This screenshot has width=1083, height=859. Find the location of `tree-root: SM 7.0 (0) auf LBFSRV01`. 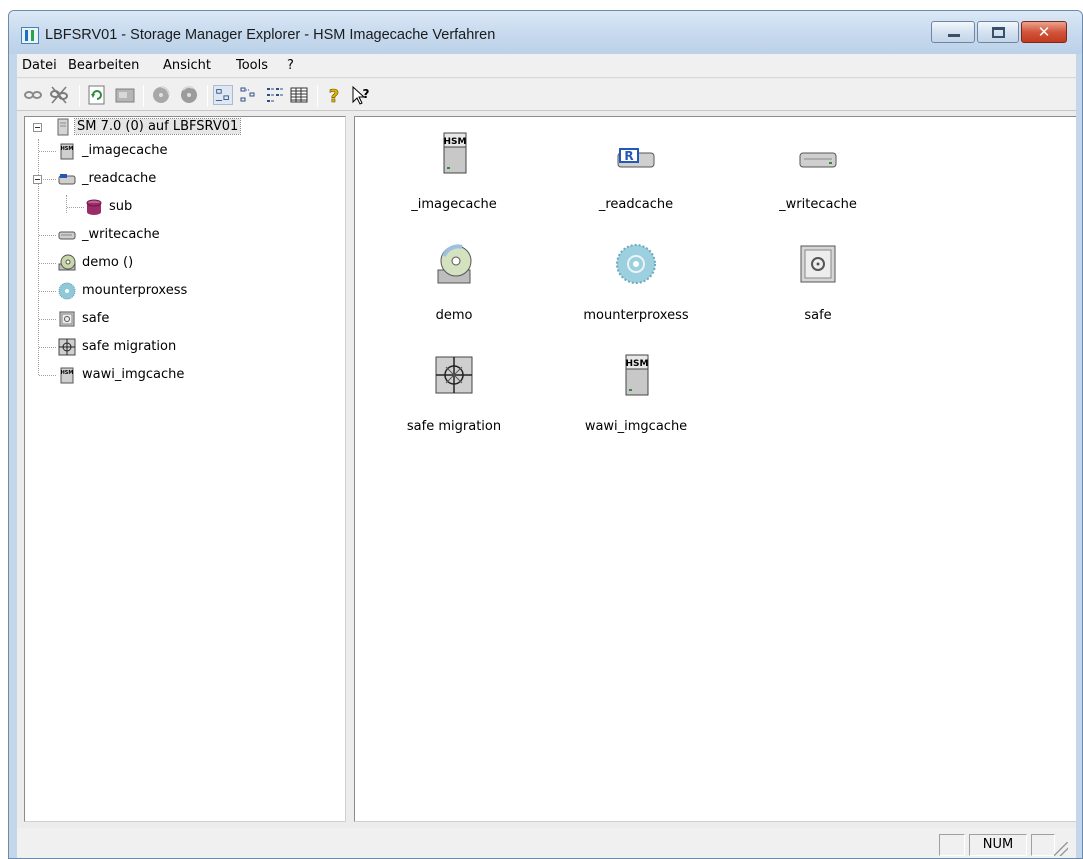

tree-root: SM 7.0 (0) auf LBFSRV01 is located at coordinates (175, 127).